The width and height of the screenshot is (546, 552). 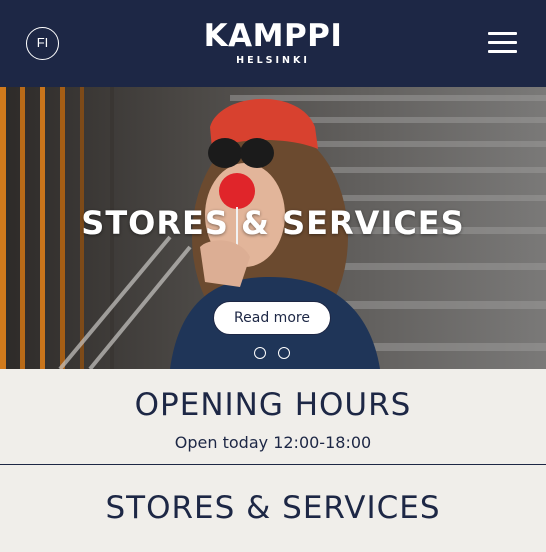 I want to click on opening-hours-text: Open today 12:00-18:00, so click(x=273, y=442).